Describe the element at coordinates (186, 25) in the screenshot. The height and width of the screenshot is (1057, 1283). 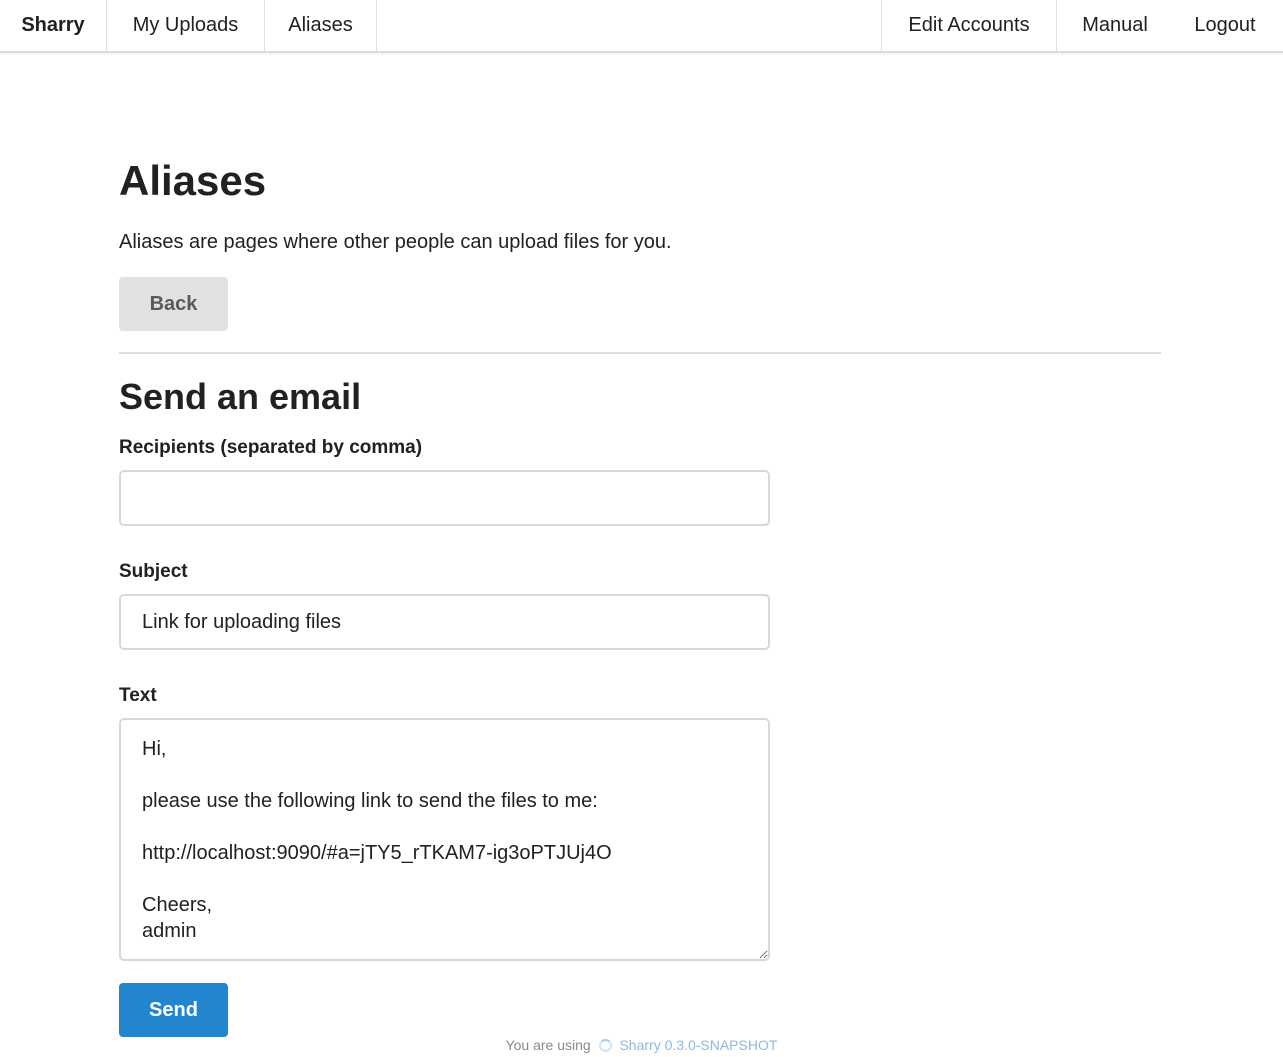
I see `nav-my-uploads: My Uploads` at that location.